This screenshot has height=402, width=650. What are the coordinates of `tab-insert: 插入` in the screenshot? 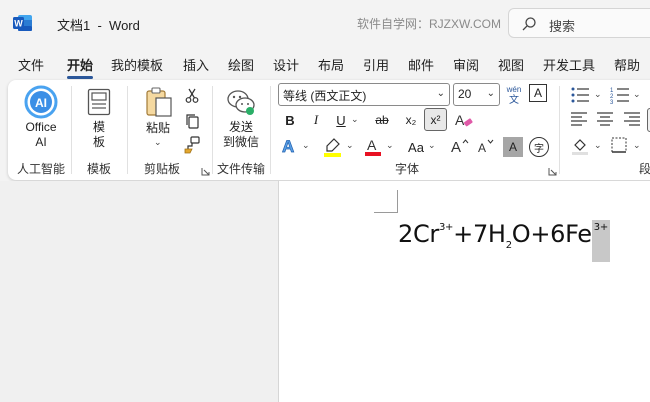 It's located at (196, 64).